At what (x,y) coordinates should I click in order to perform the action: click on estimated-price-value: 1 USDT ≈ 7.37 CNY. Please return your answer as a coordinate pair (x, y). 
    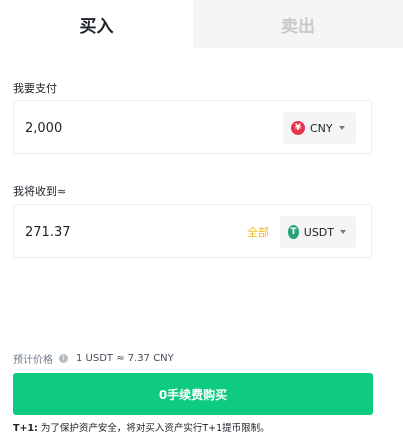
    Looking at the image, I should click on (125, 358).